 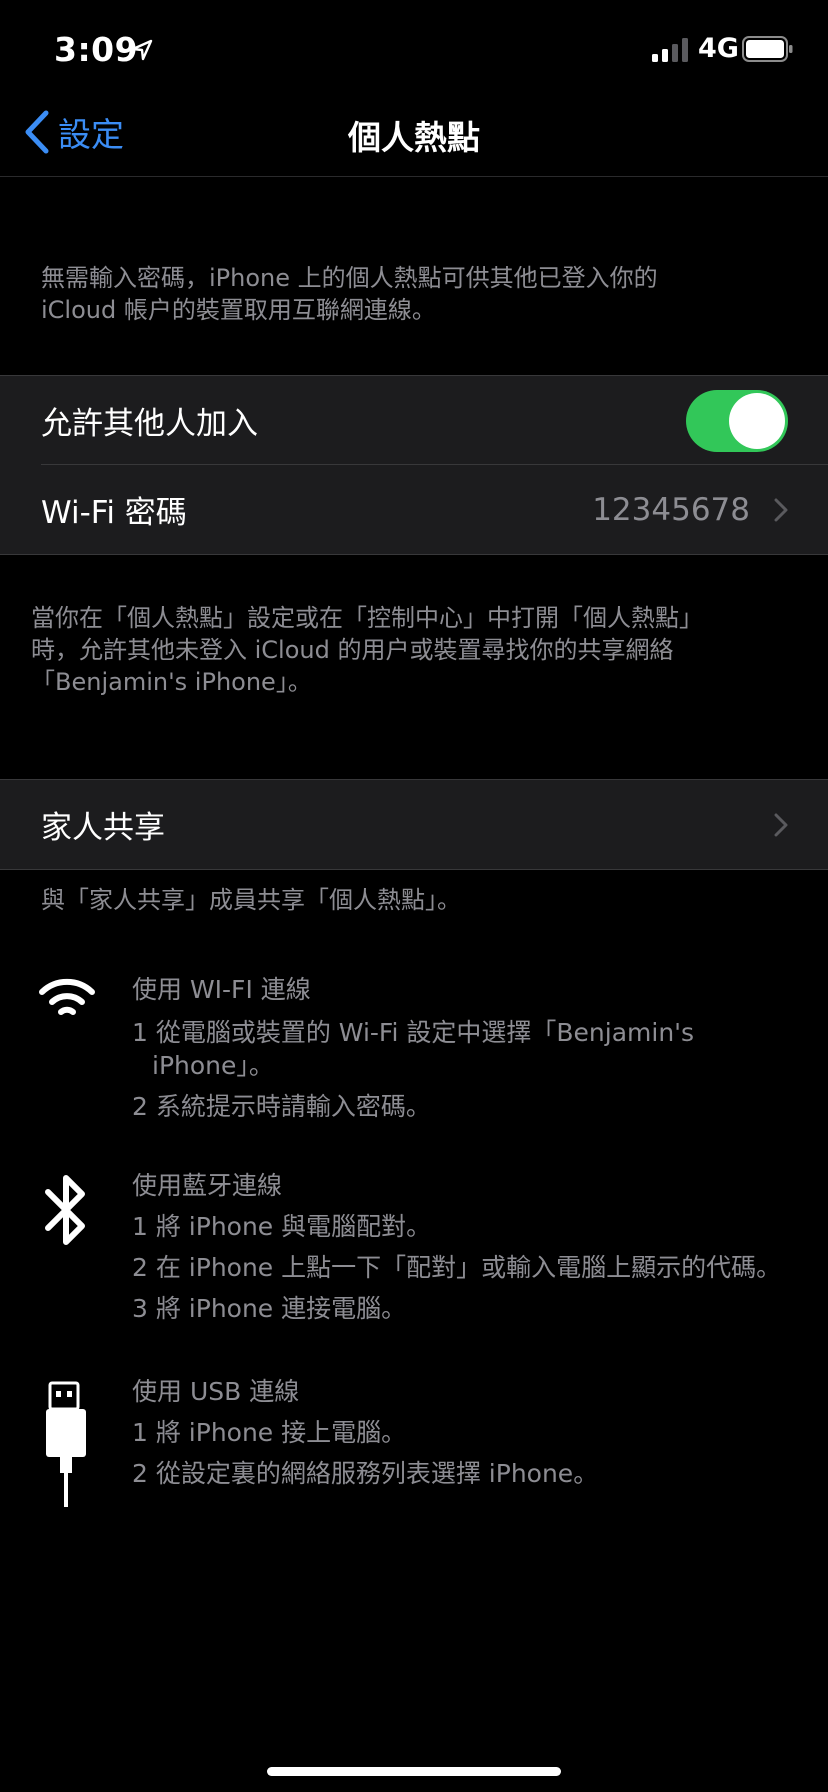 What do you see at coordinates (282, 1226) in the screenshot?
I see `bluetooth-step: 1 將 iPhone 與電腦配對。` at bounding box center [282, 1226].